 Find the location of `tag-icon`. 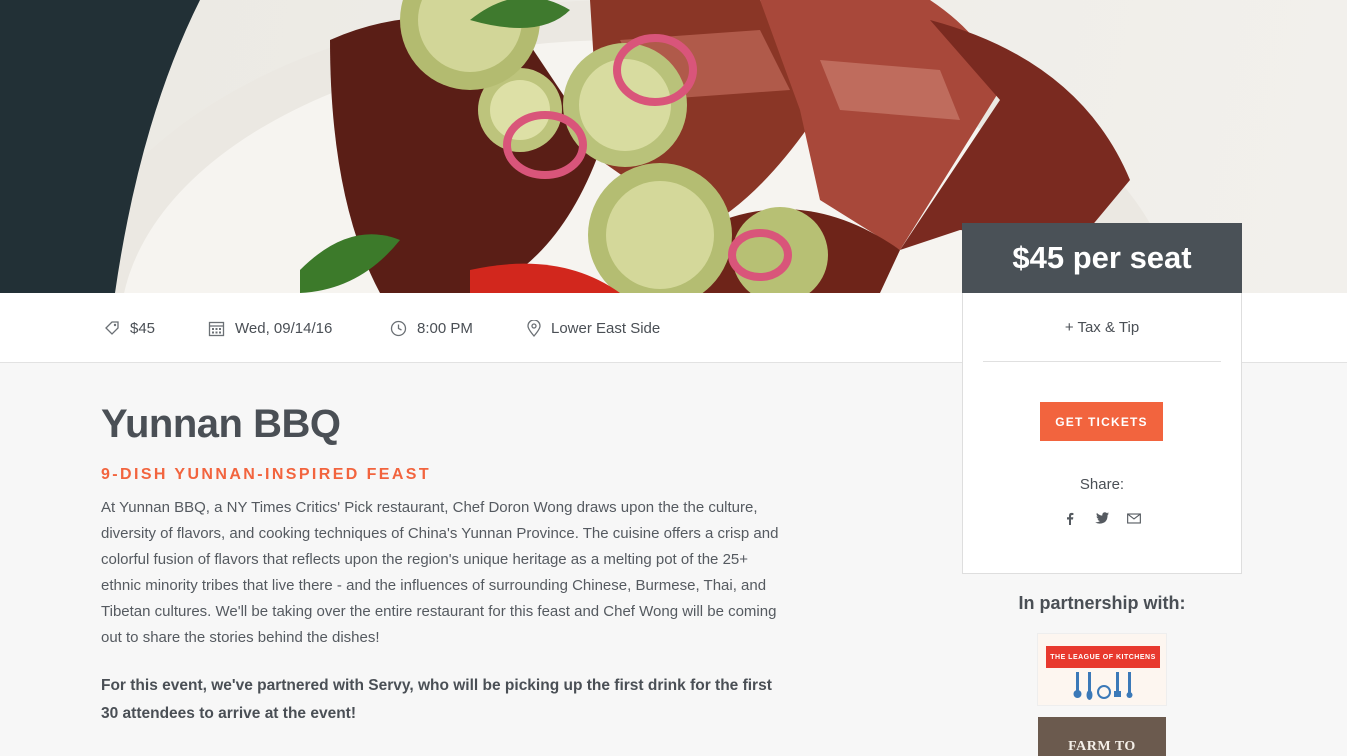

tag-icon is located at coordinates (112, 328).